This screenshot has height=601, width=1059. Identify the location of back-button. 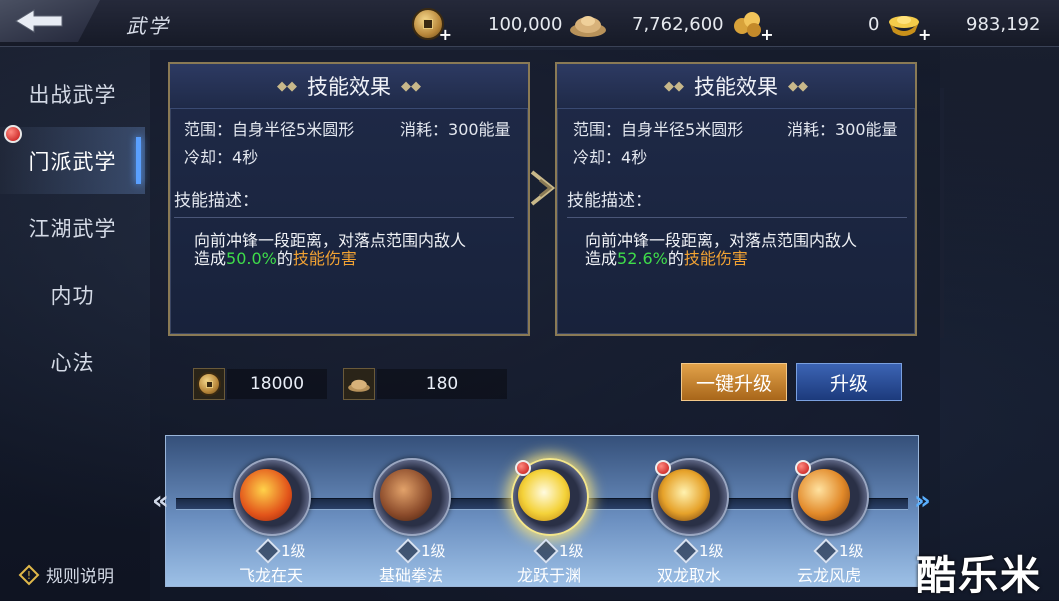
(50, 21).